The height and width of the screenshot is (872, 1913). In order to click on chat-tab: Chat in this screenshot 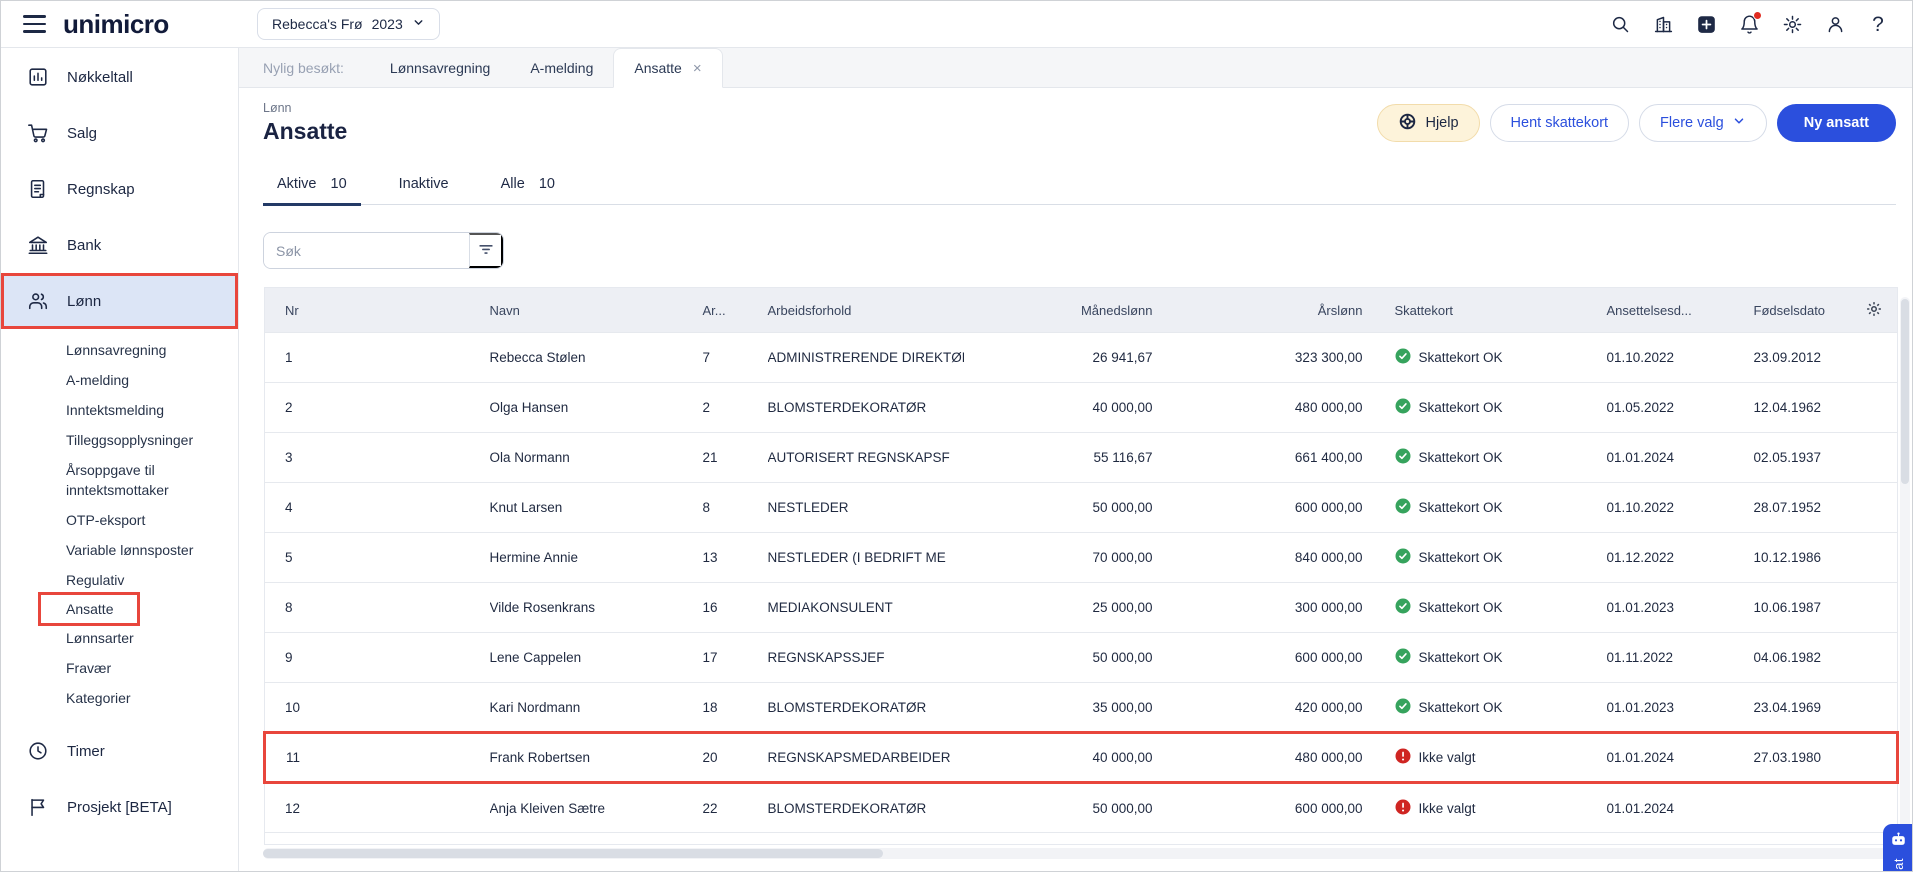, I will do `click(1897, 847)`.